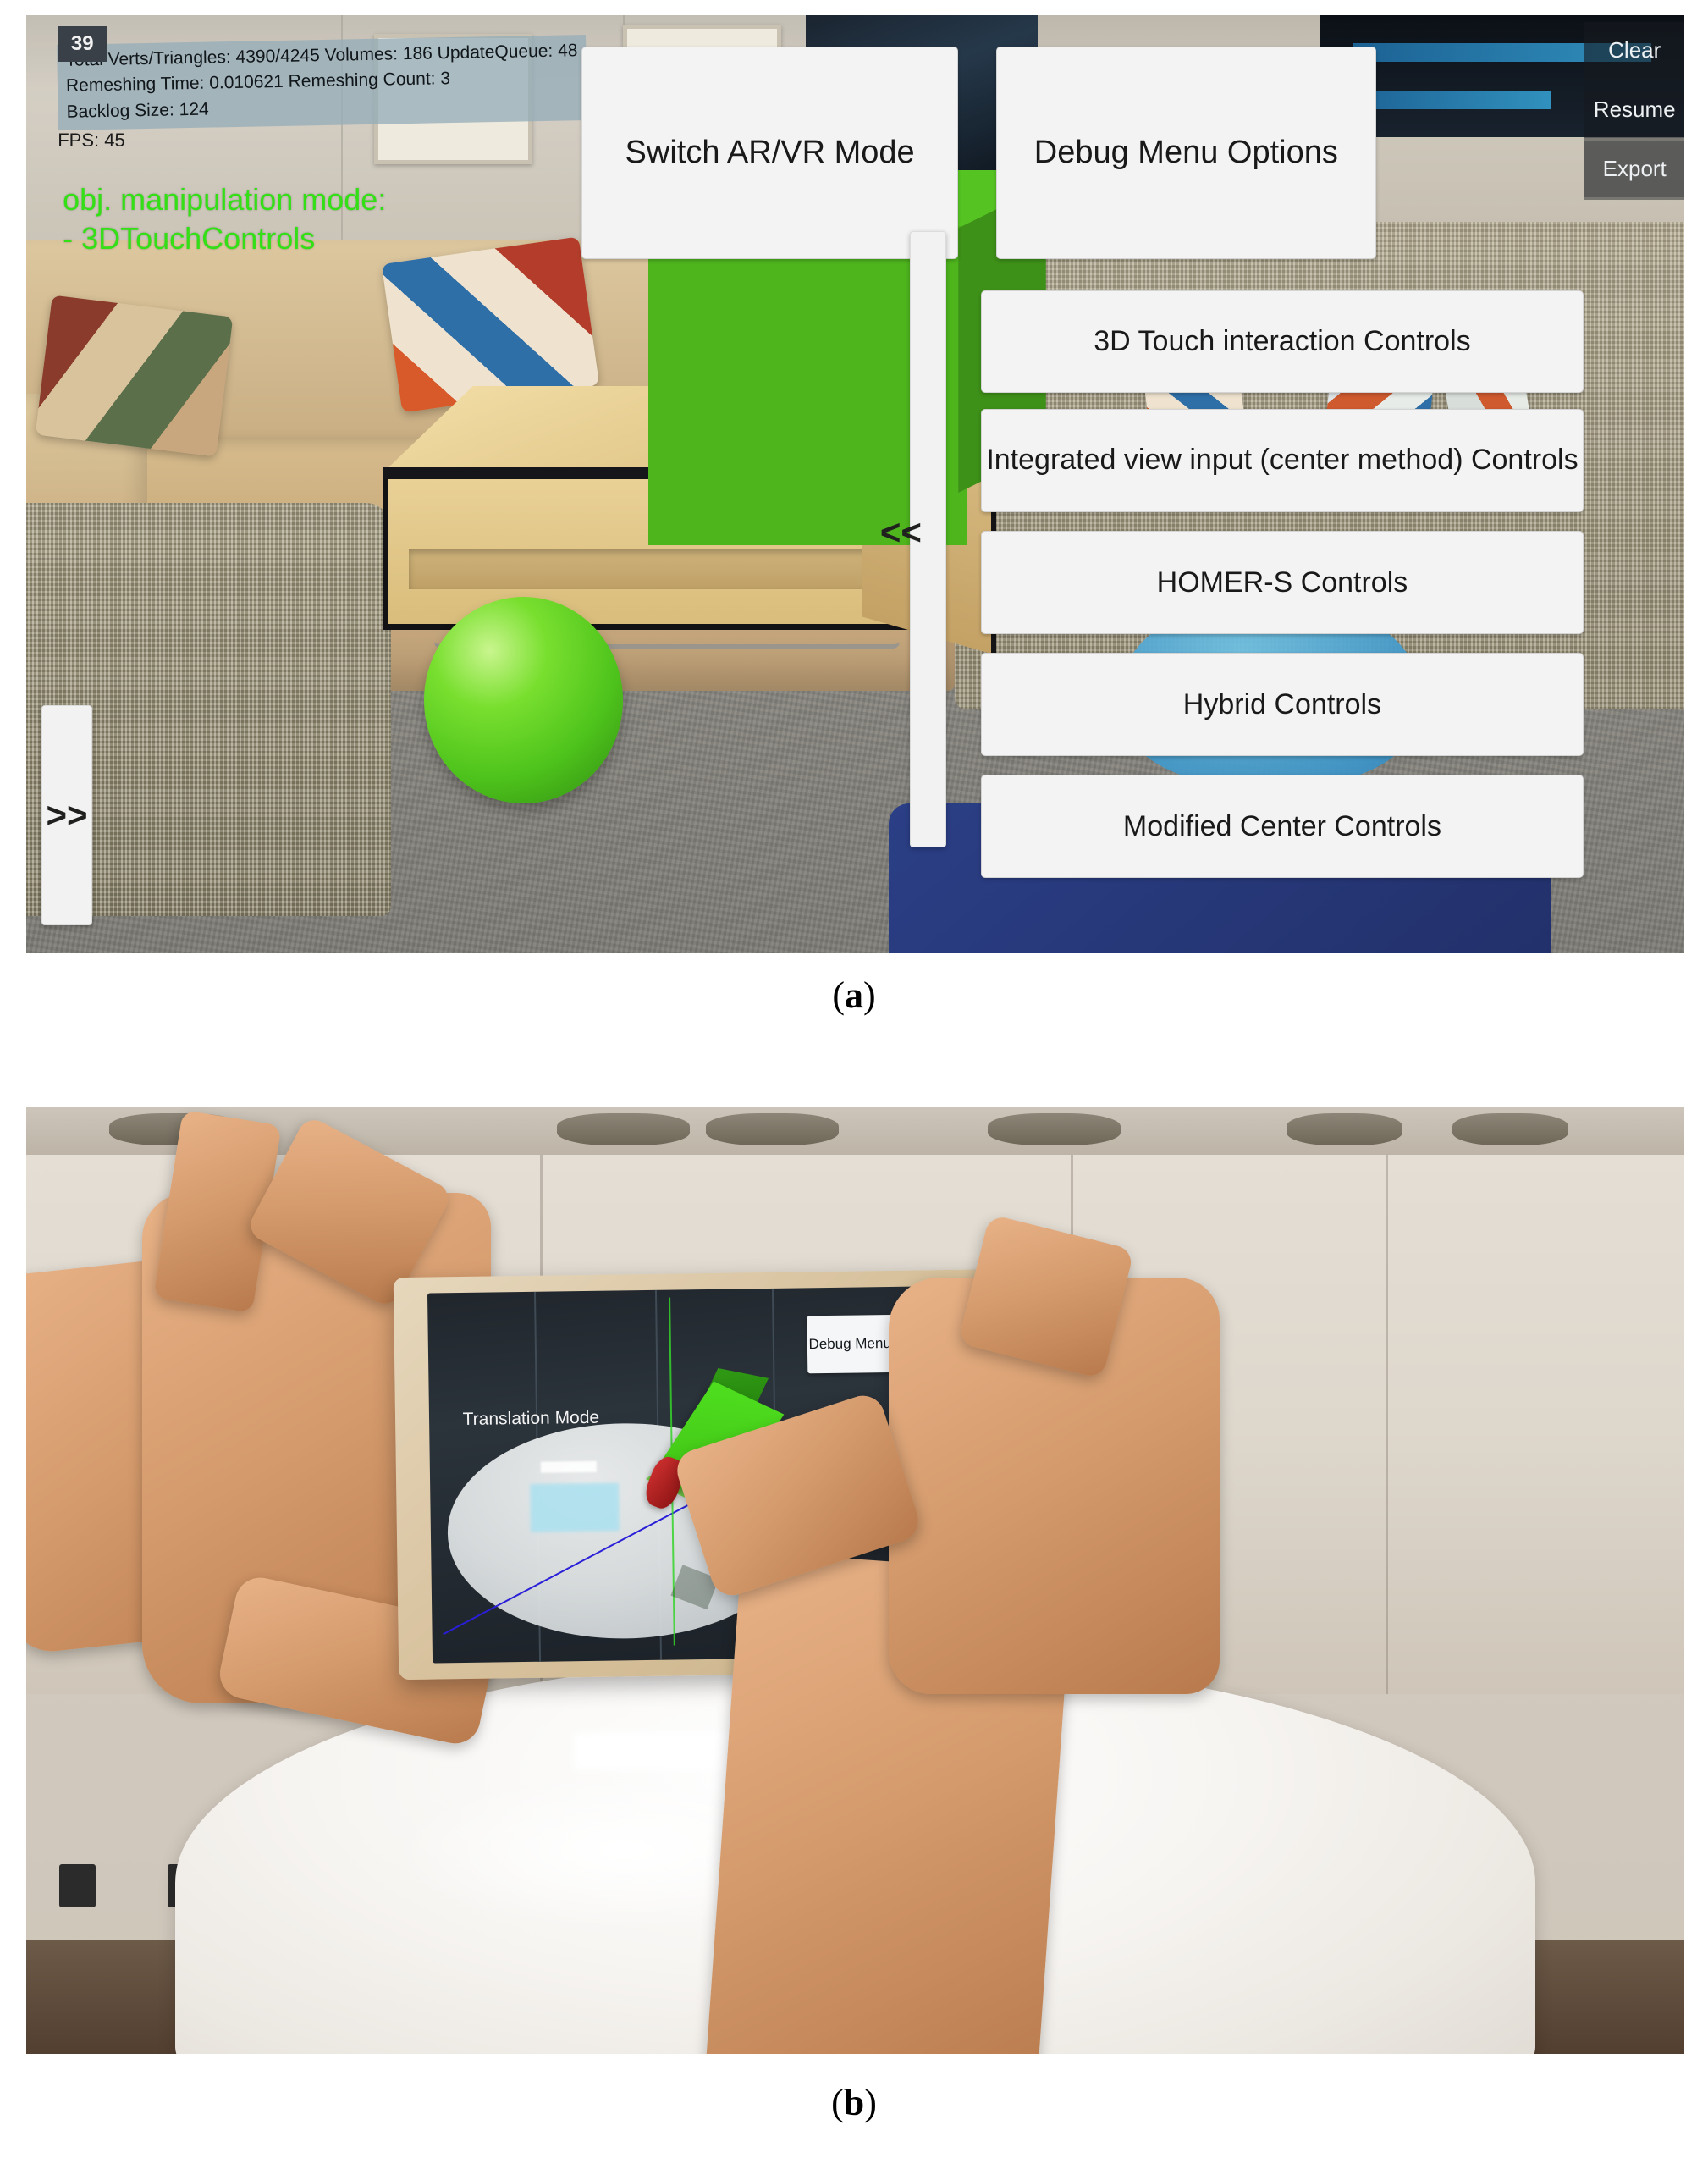  What do you see at coordinates (1283, 827) in the screenshot?
I see `modified-center-controls-button: Modified Center Controls` at bounding box center [1283, 827].